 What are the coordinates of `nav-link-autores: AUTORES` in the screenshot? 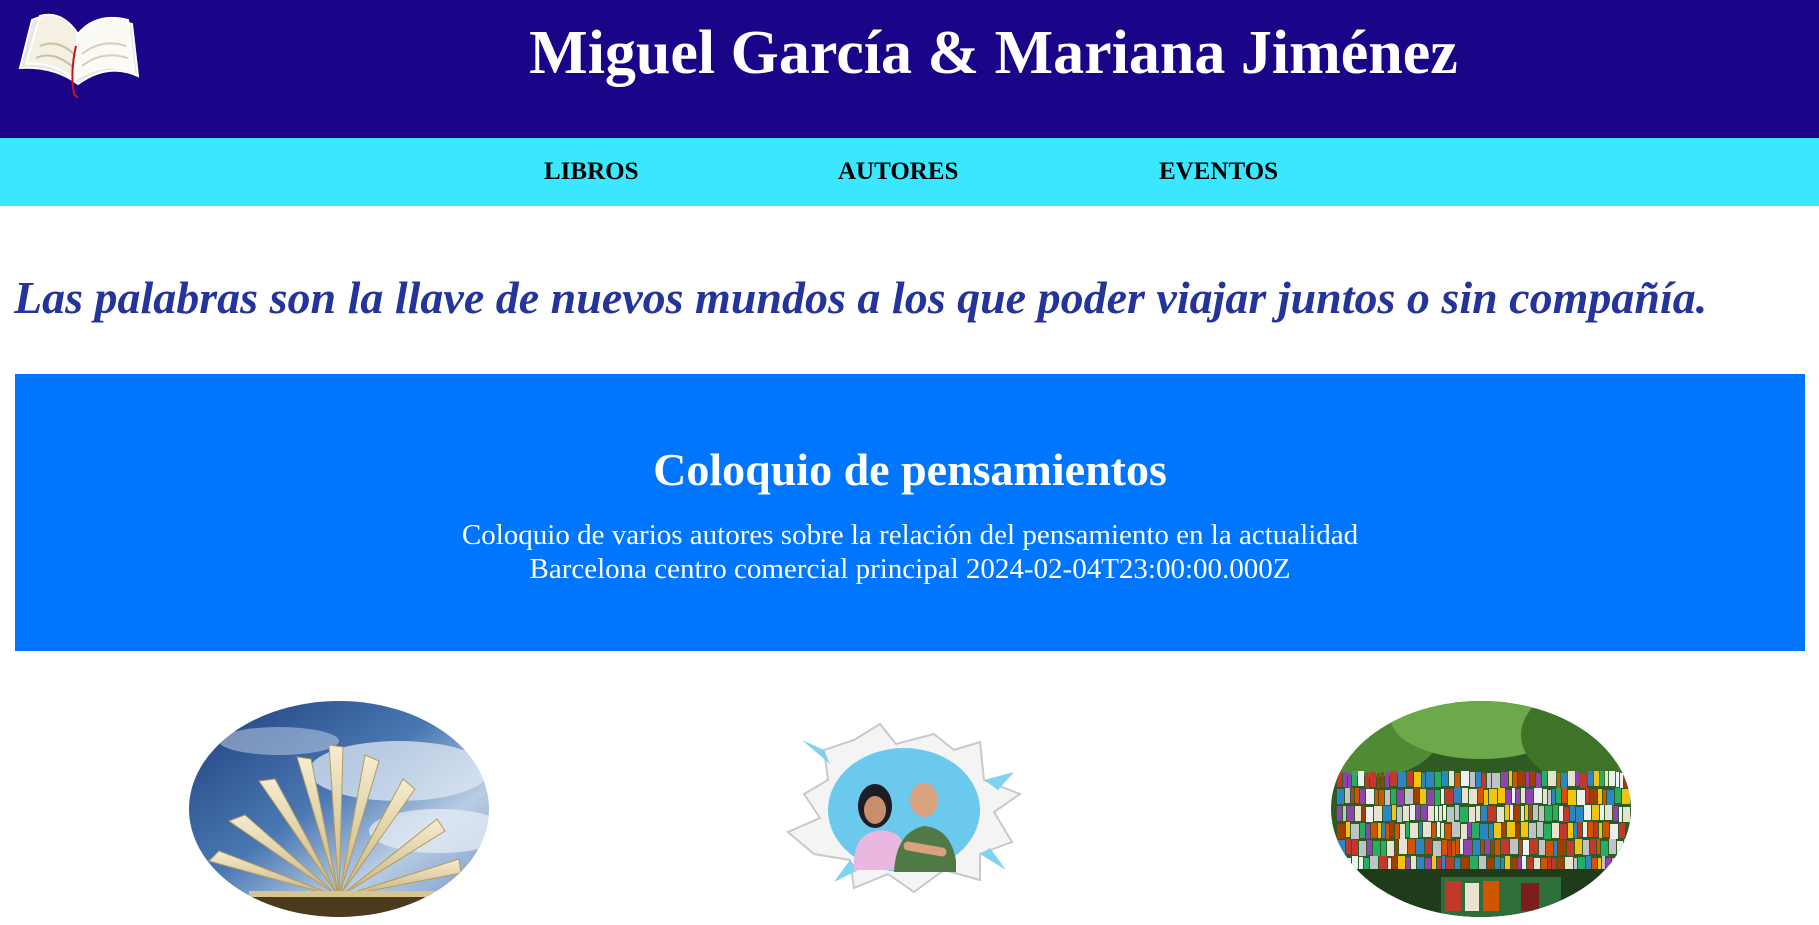 It's located at (898, 172).